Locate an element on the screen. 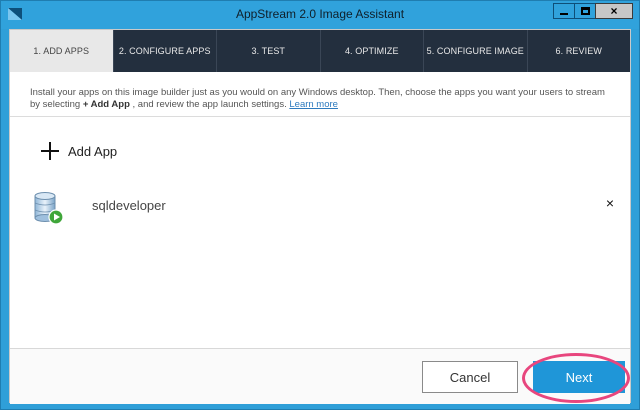 The image size is (640, 410). intro-emphasis: + Add App is located at coordinates (106, 104).